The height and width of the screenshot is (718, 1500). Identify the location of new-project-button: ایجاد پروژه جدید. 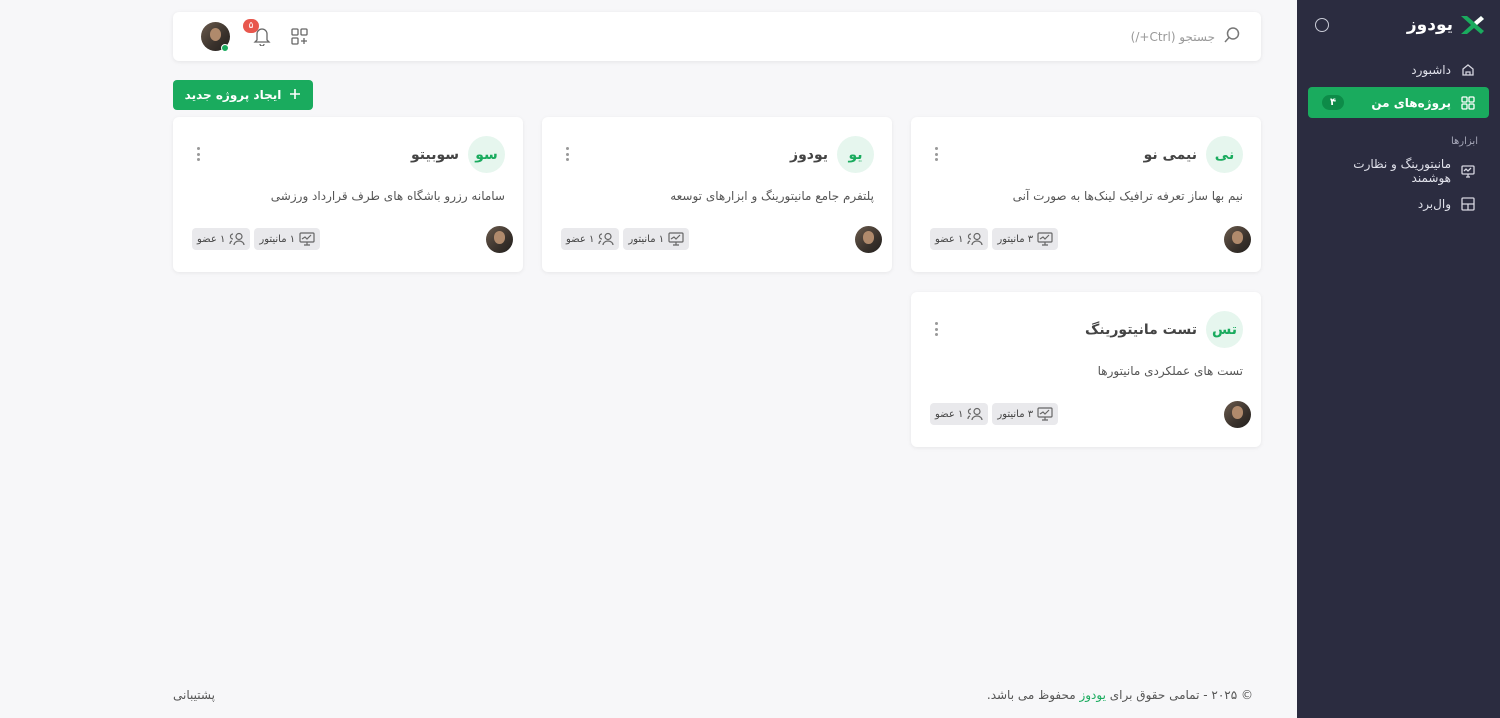
(243, 95).